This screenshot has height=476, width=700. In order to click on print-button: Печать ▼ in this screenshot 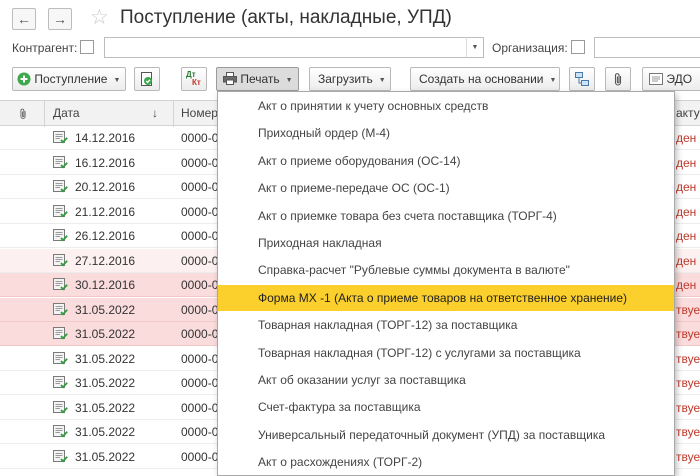, I will do `click(257, 79)`.